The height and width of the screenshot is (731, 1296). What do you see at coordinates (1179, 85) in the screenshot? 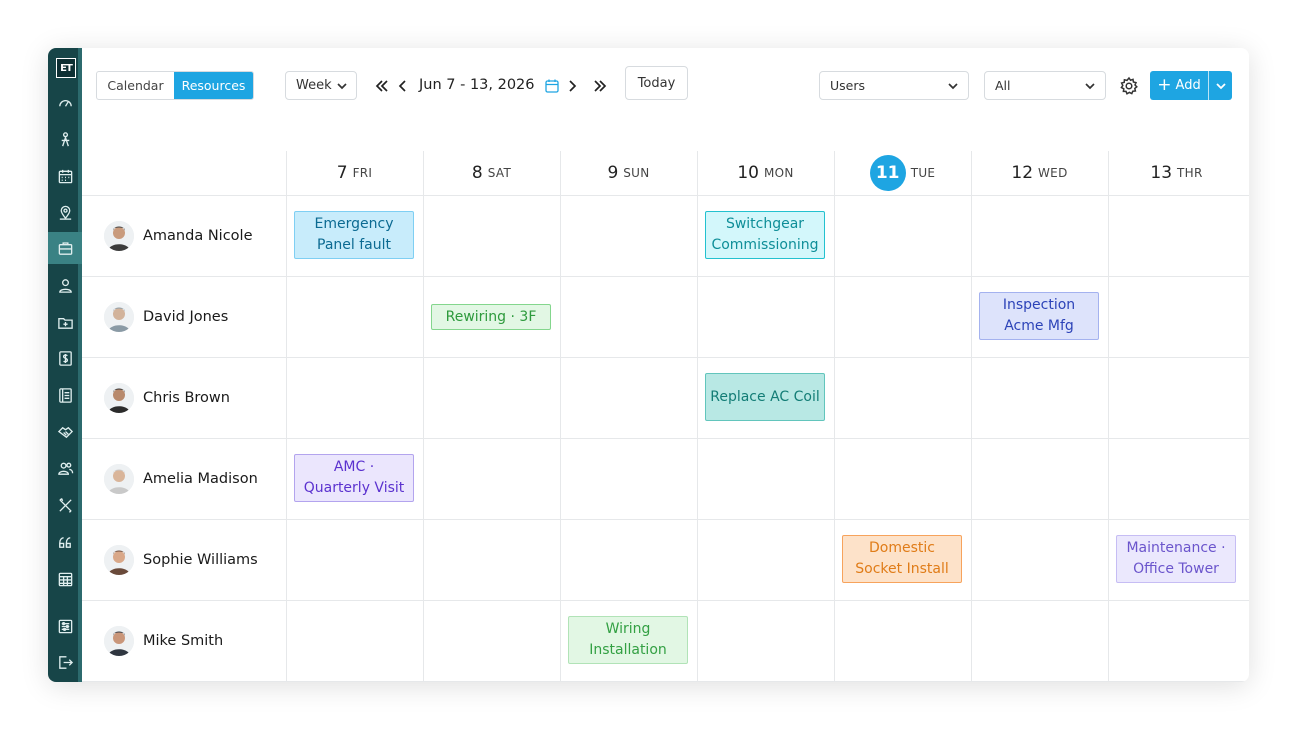
I see `add-button: + Add` at bounding box center [1179, 85].